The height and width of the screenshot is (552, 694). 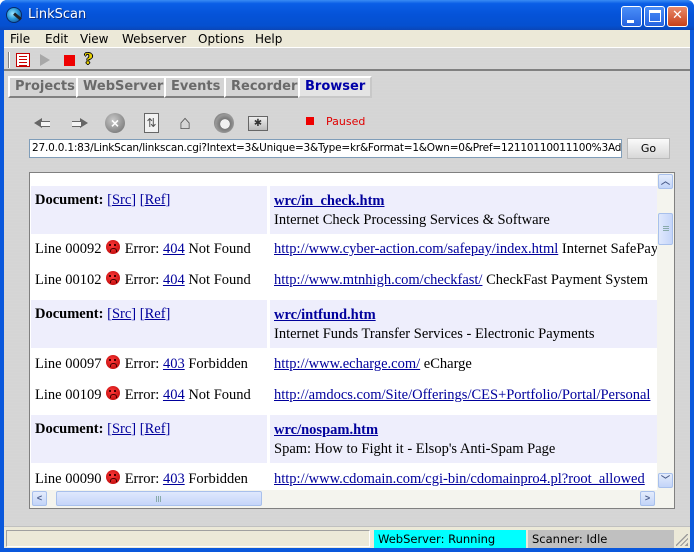 I want to click on document-label-cell: Document: [Src] [Ref], so click(x=149, y=324).